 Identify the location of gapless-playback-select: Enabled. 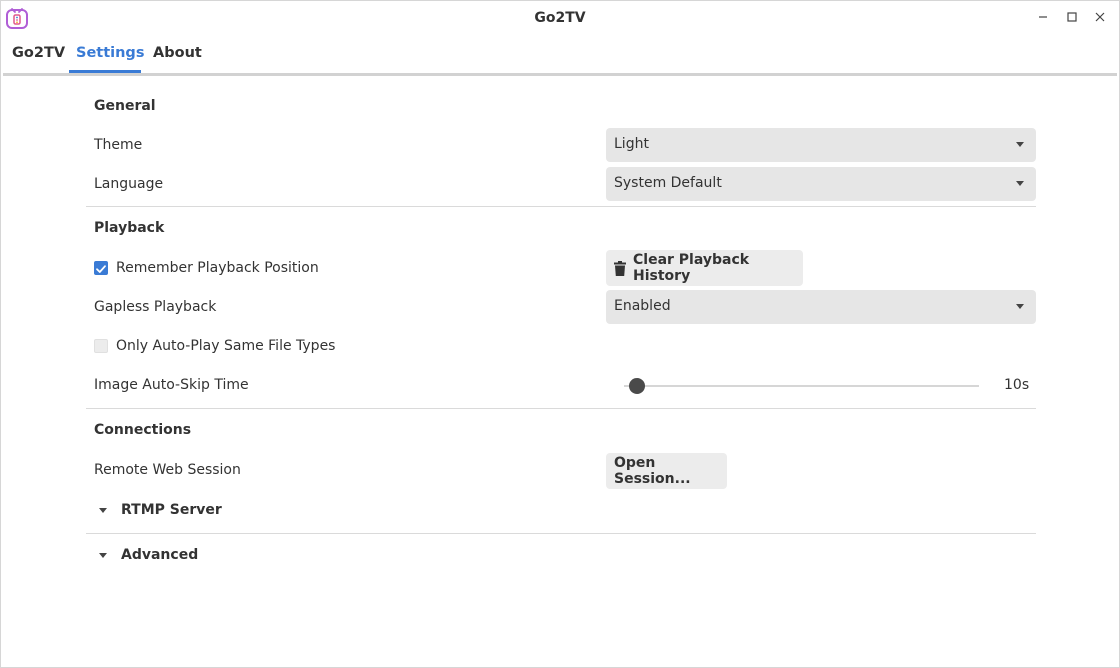
(821, 307).